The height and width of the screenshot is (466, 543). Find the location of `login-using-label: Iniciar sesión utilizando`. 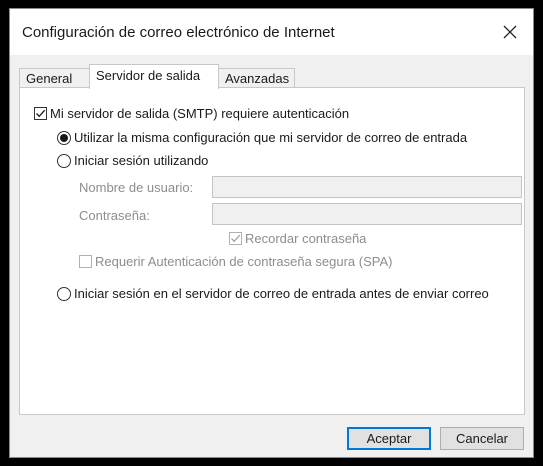

login-using-label: Iniciar sesión utilizando is located at coordinates (141, 160).